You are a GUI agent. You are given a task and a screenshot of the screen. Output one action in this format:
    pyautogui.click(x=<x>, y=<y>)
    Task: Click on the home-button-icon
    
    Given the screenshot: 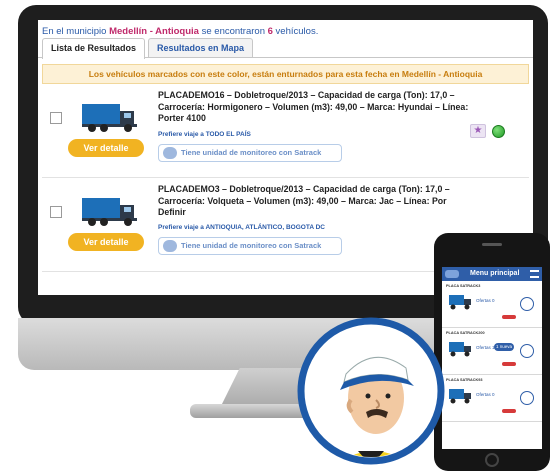 What is the action you would take?
    pyautogui.click(x=492, y=460)
    